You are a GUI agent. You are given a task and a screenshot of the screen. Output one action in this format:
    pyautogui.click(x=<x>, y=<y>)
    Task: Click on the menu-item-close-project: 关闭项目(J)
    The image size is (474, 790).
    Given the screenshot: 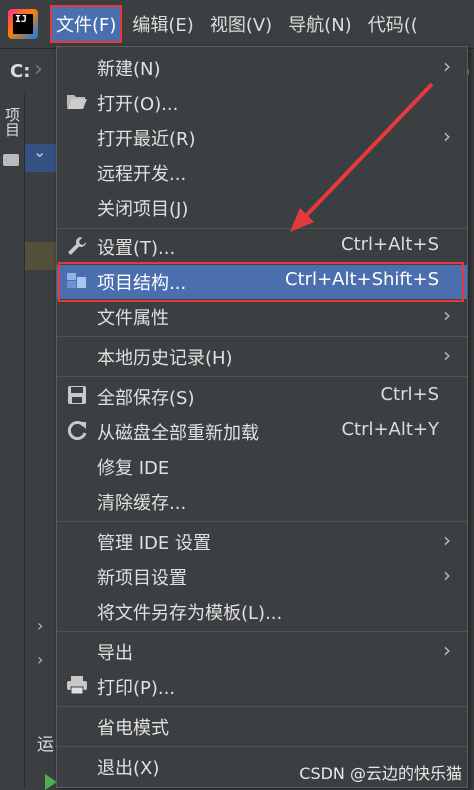 What is the action you would take?
    pyautogui.click(x=262, y=208)
    